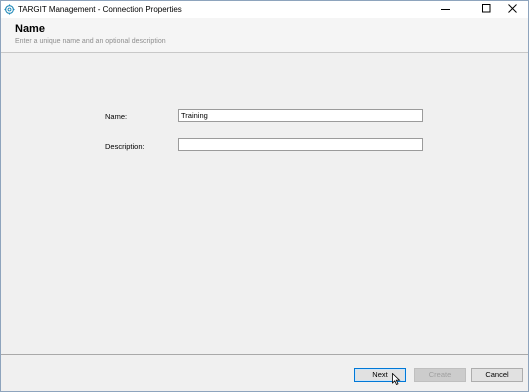 The height and width of the screenshot is (392, 529). What do you see at coordinates (440, 375) in the screenshot?
I see `create-button: Create` at bounding box center [440, 375].